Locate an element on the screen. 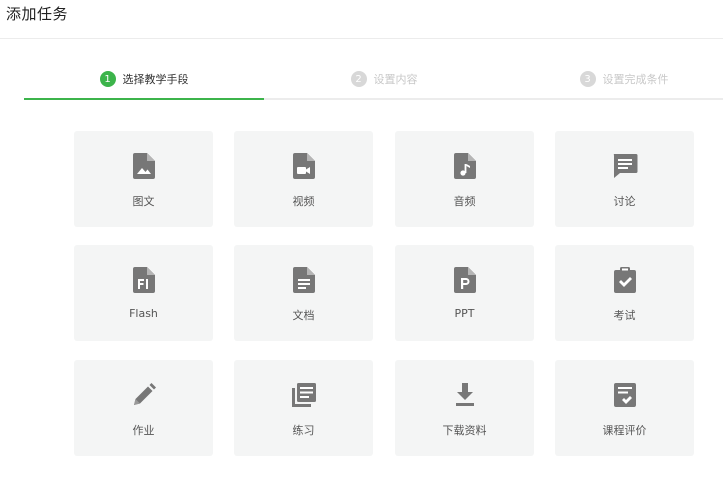 This screenshot has width=723, height=482. page-title: 添加任务 is located at coordinates (37, 14).